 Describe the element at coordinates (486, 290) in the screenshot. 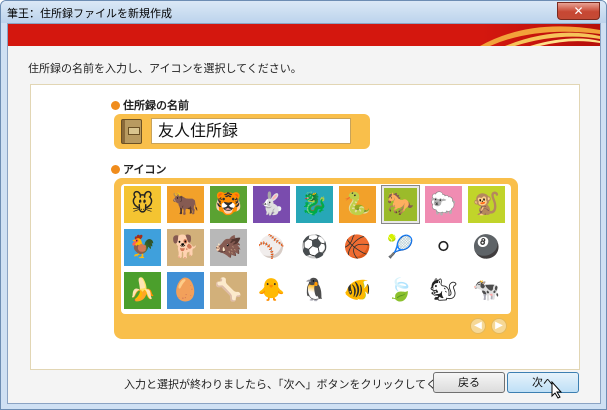

I see `cow-spotted-icon: 🐄` at that location.